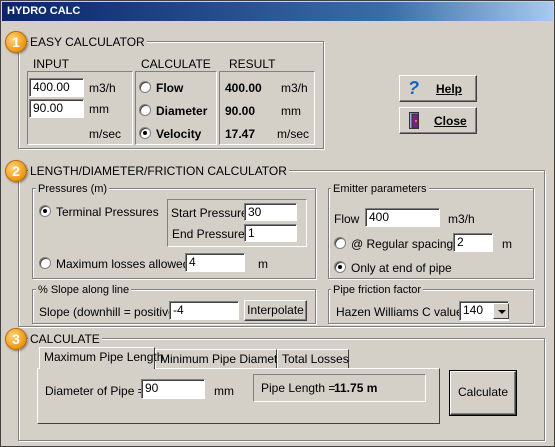 This screenshot has width=555, height=447. I want to click on result-flow-unit: m3/h, so click(294, 88).